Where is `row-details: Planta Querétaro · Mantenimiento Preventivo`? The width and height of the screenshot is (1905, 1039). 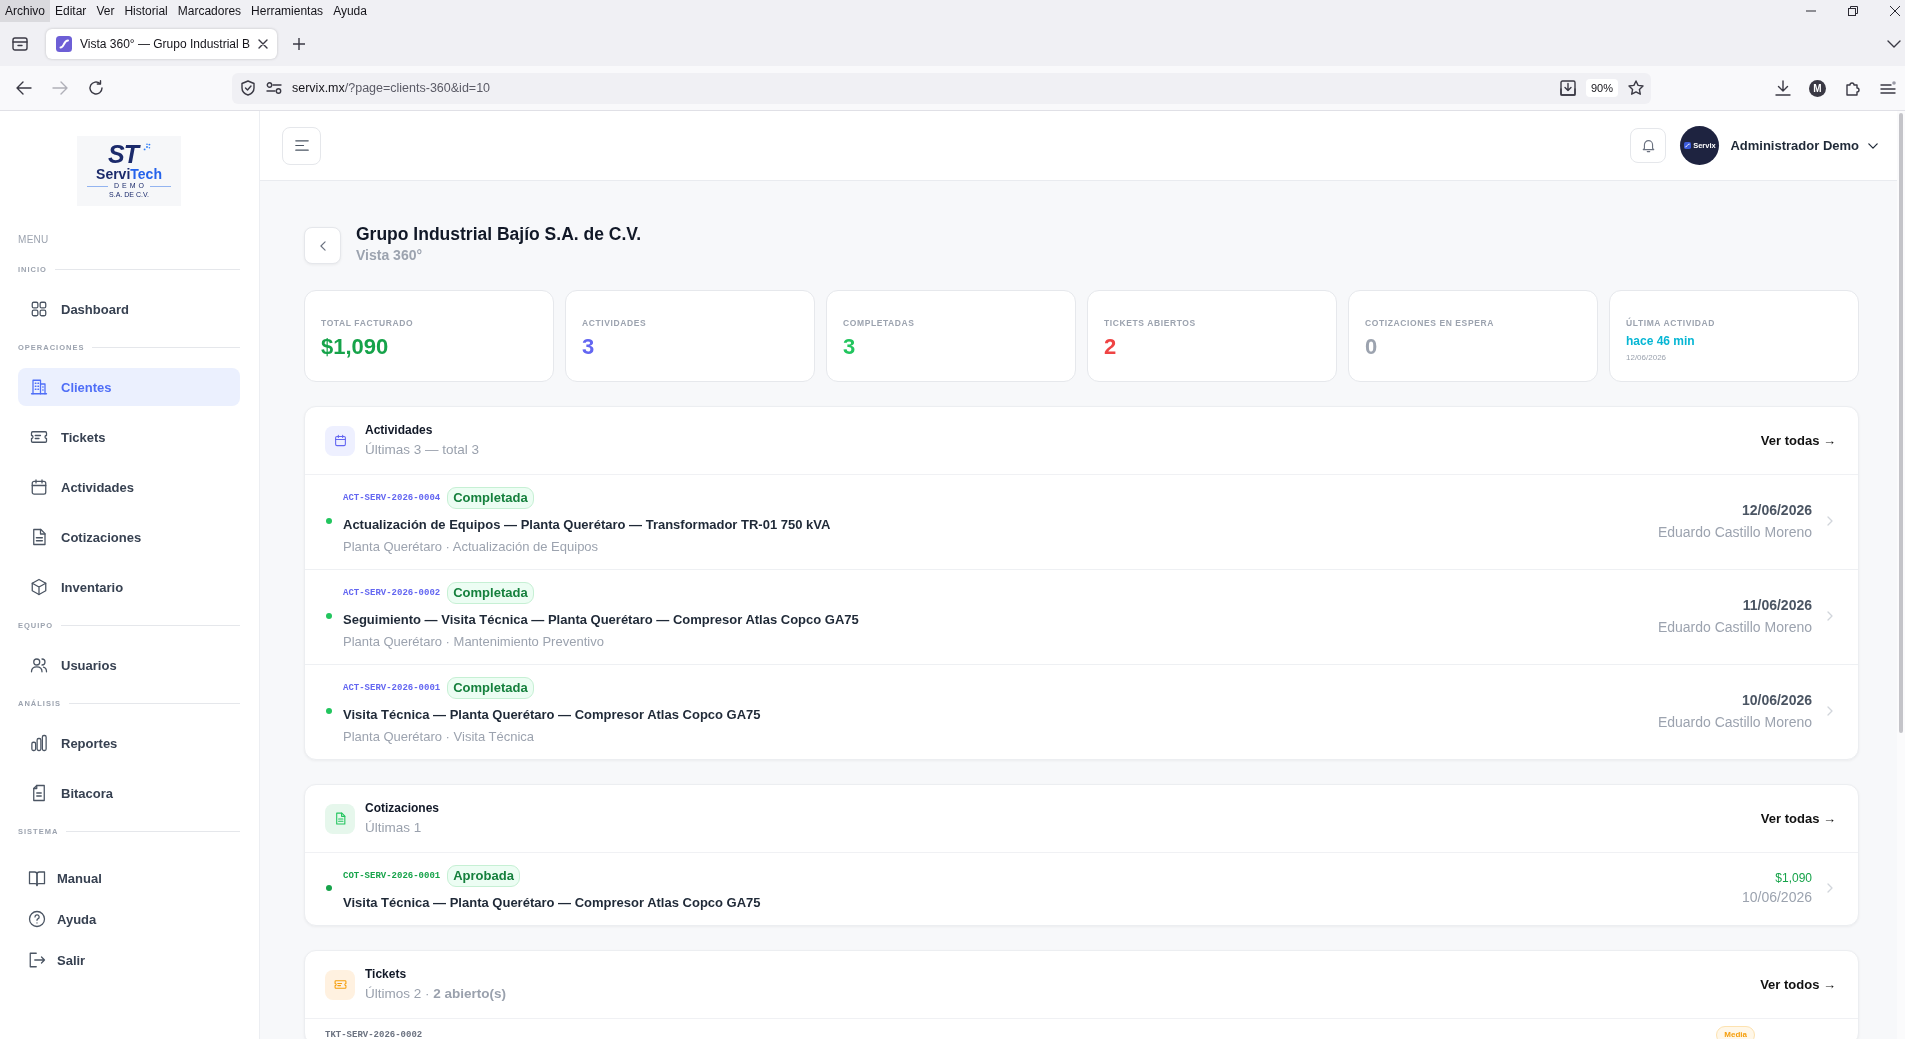 row-details: Planta Querétaro · Mantenimiento Preventivo is located at coordinates (474, 642).